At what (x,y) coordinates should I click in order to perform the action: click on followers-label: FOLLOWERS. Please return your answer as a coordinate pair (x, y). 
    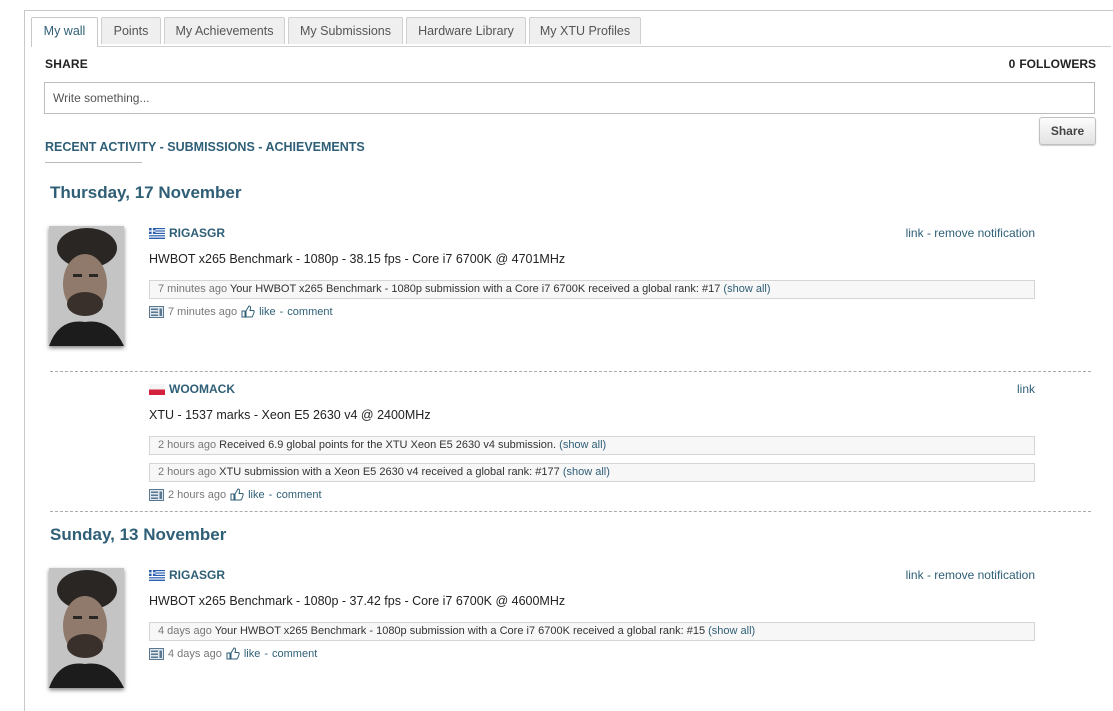
    Looking at the image, I should click on (1057, 64).